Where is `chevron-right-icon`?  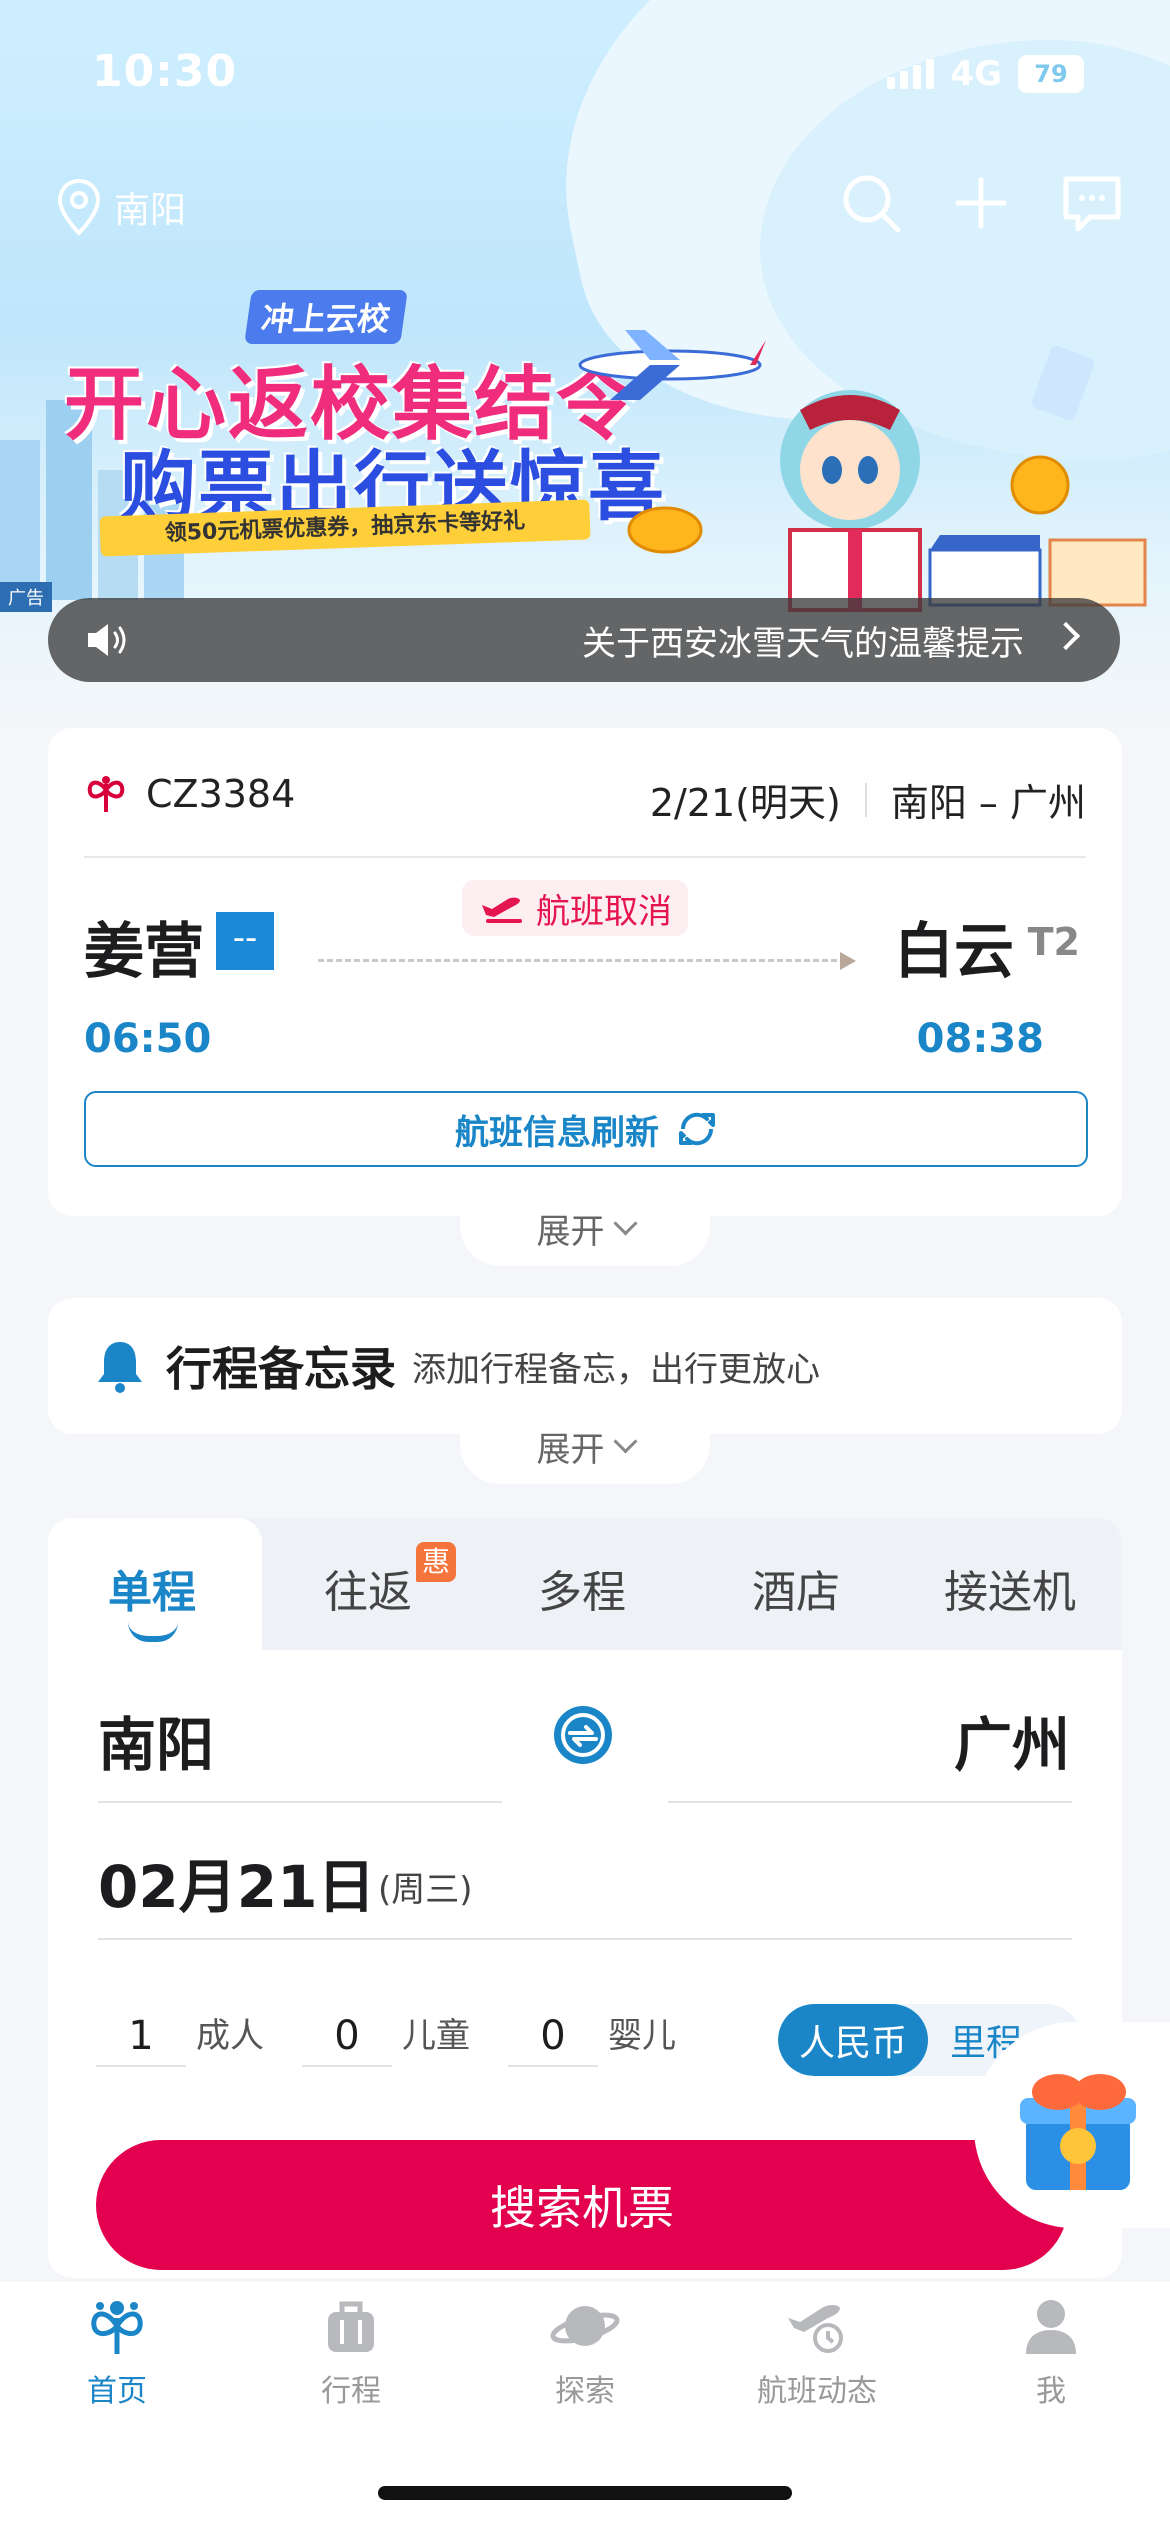
chevron-right-icon is located at coordinates (1066, 636).